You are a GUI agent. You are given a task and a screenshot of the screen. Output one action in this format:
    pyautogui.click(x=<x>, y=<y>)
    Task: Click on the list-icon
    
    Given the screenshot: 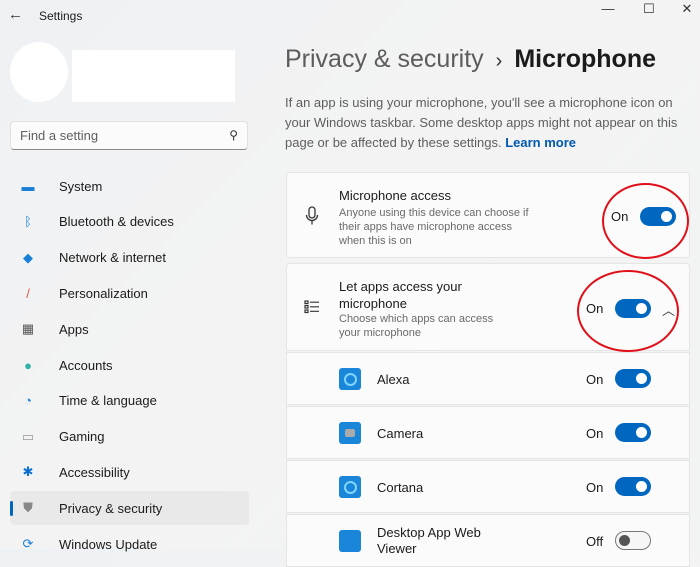 What is the action you would take?
    pyautogui.click(x=311, y=307)
    